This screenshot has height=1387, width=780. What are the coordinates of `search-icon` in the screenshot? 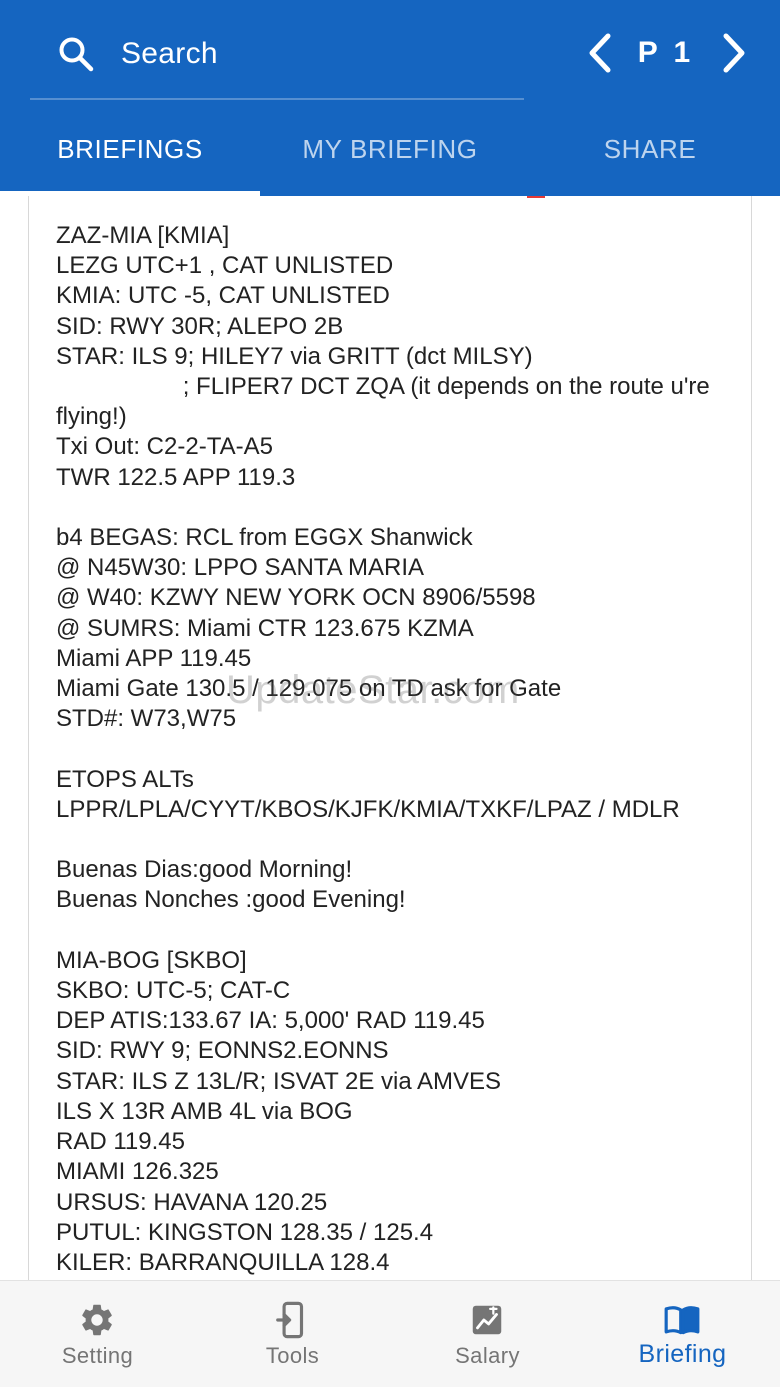 It's located at (76, 54).